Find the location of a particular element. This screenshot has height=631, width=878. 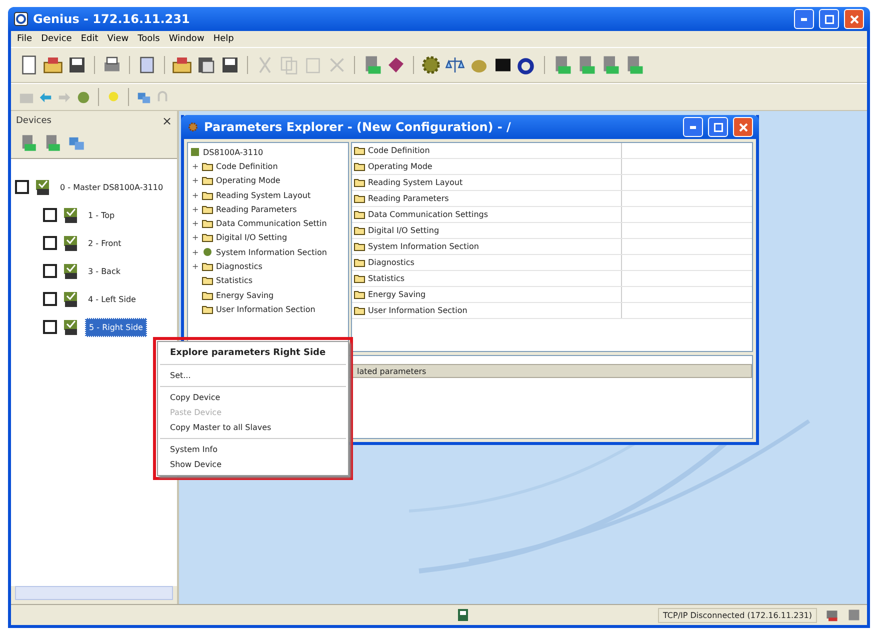

menu-item: Copy Device is located at coordinates (253, 397).